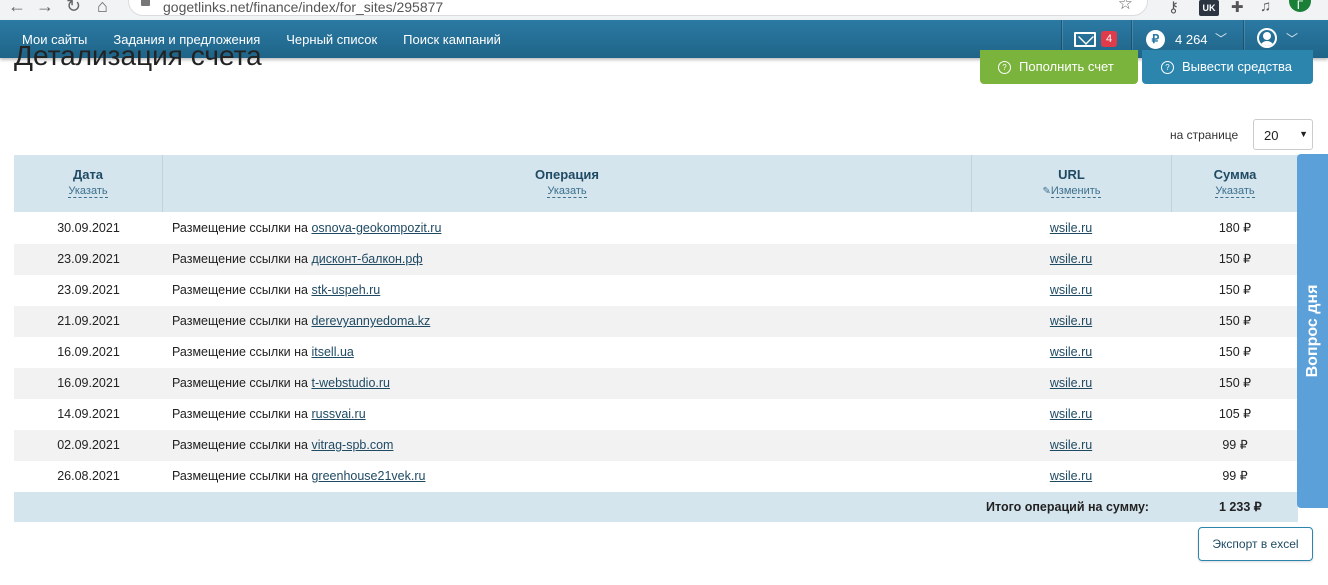 Image resolution: width=1328 pixels, height=585 pixels. What do you see at coordinates (352, 445) in the screenshot?
I see `row-site-link: vitrag-spb.com` at bounding box center [352, 445].